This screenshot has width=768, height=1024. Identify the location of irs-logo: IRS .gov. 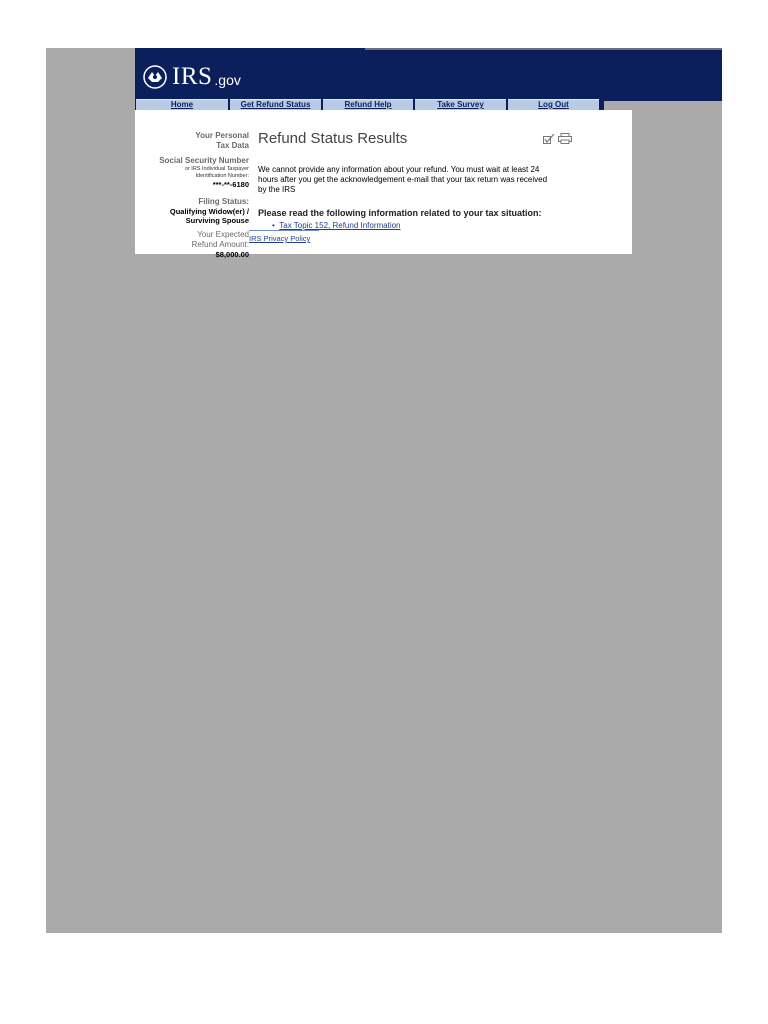
(191, 74).